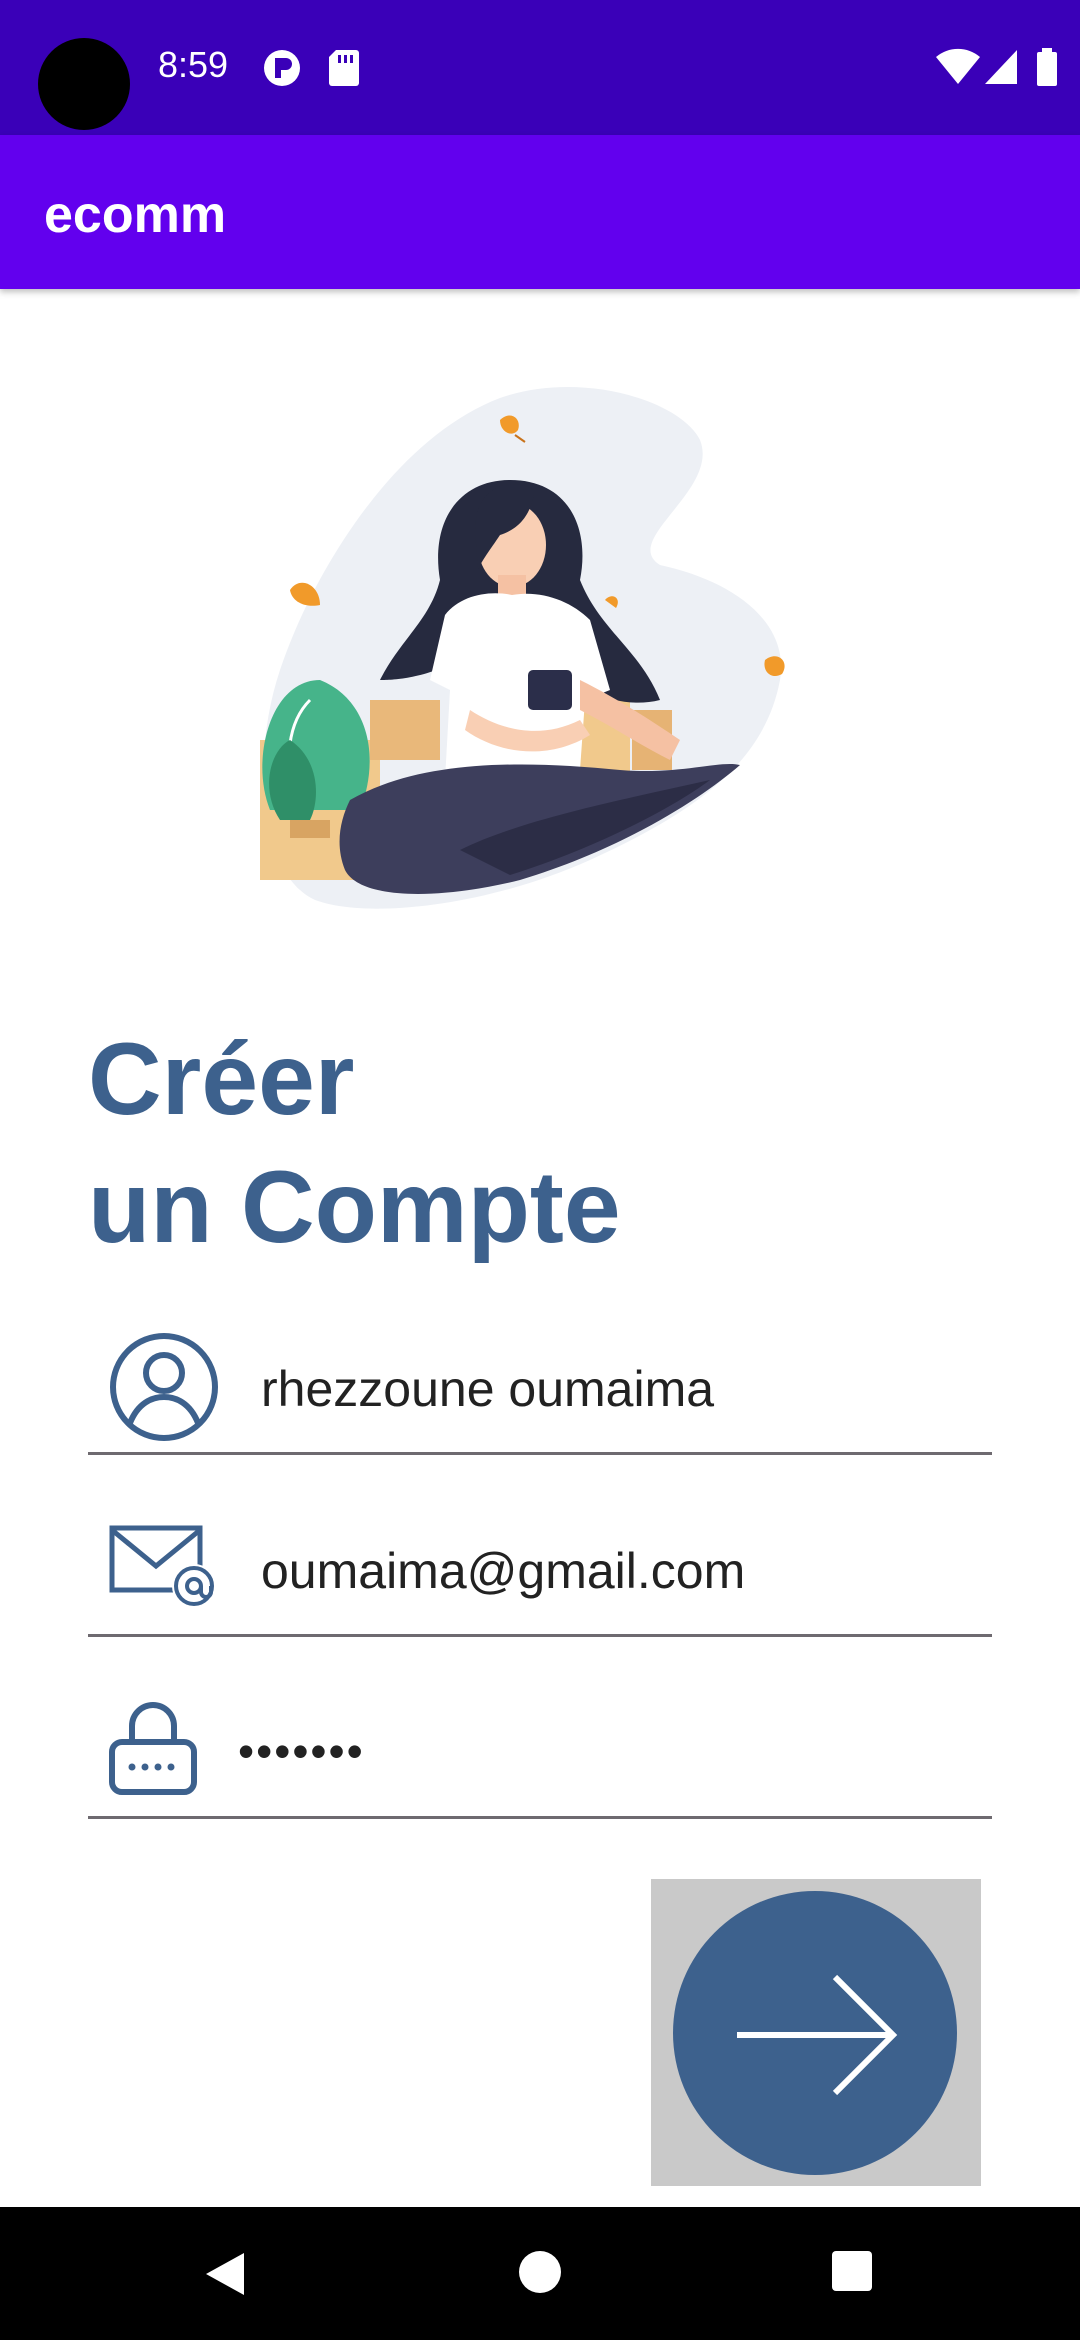 The width and height of the screenshot is (1080, 2340). Describe the element at coordinates (225, 2274) in the screenshot. I see `back-icon` at that location.